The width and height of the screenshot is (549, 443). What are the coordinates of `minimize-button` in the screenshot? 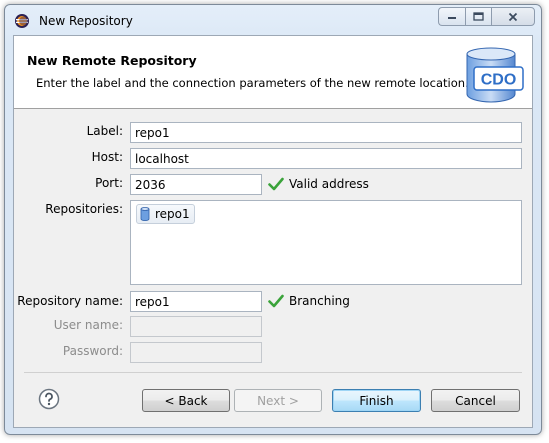 It's located at (451, 16).